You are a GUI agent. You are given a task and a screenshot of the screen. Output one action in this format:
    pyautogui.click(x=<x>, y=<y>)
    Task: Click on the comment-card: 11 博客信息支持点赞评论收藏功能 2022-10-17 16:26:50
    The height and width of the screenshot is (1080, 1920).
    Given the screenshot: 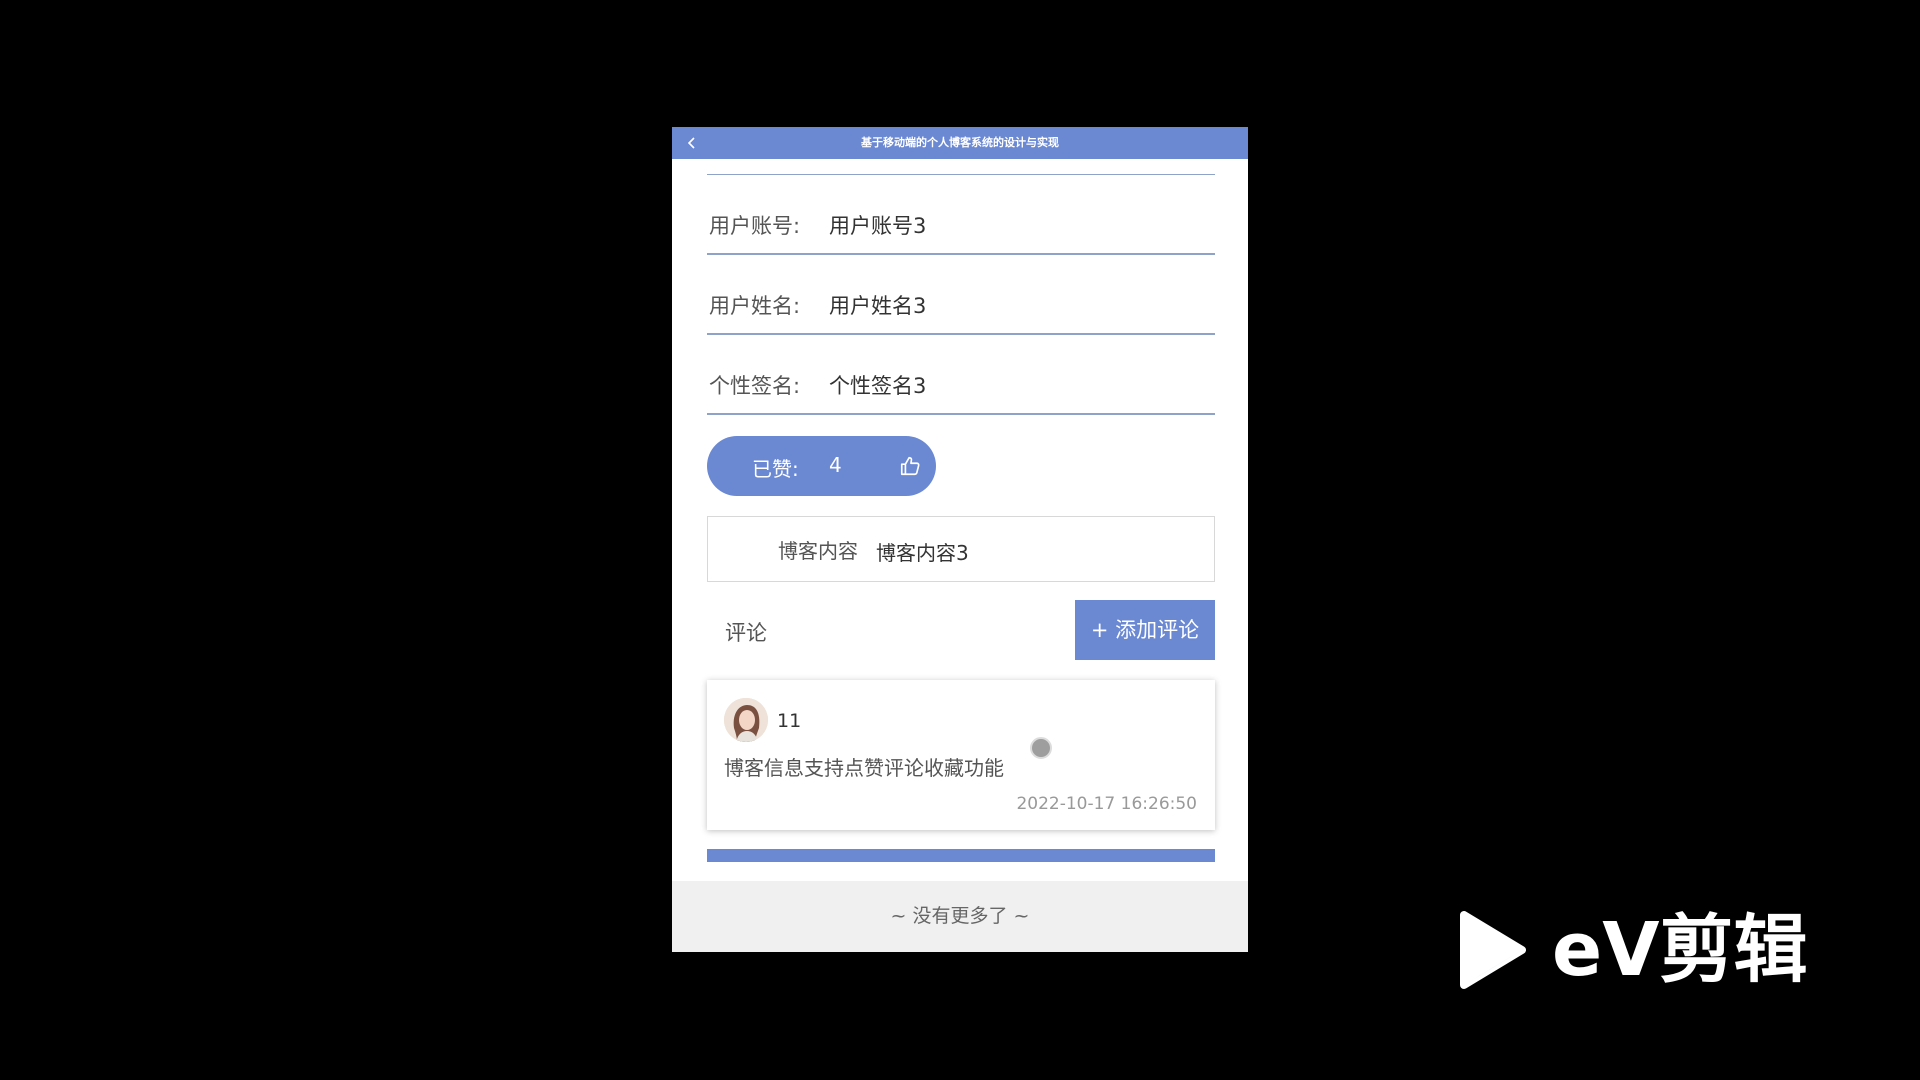 What is the action you would take?
    pyautogui.click(x=961, y=755)
    